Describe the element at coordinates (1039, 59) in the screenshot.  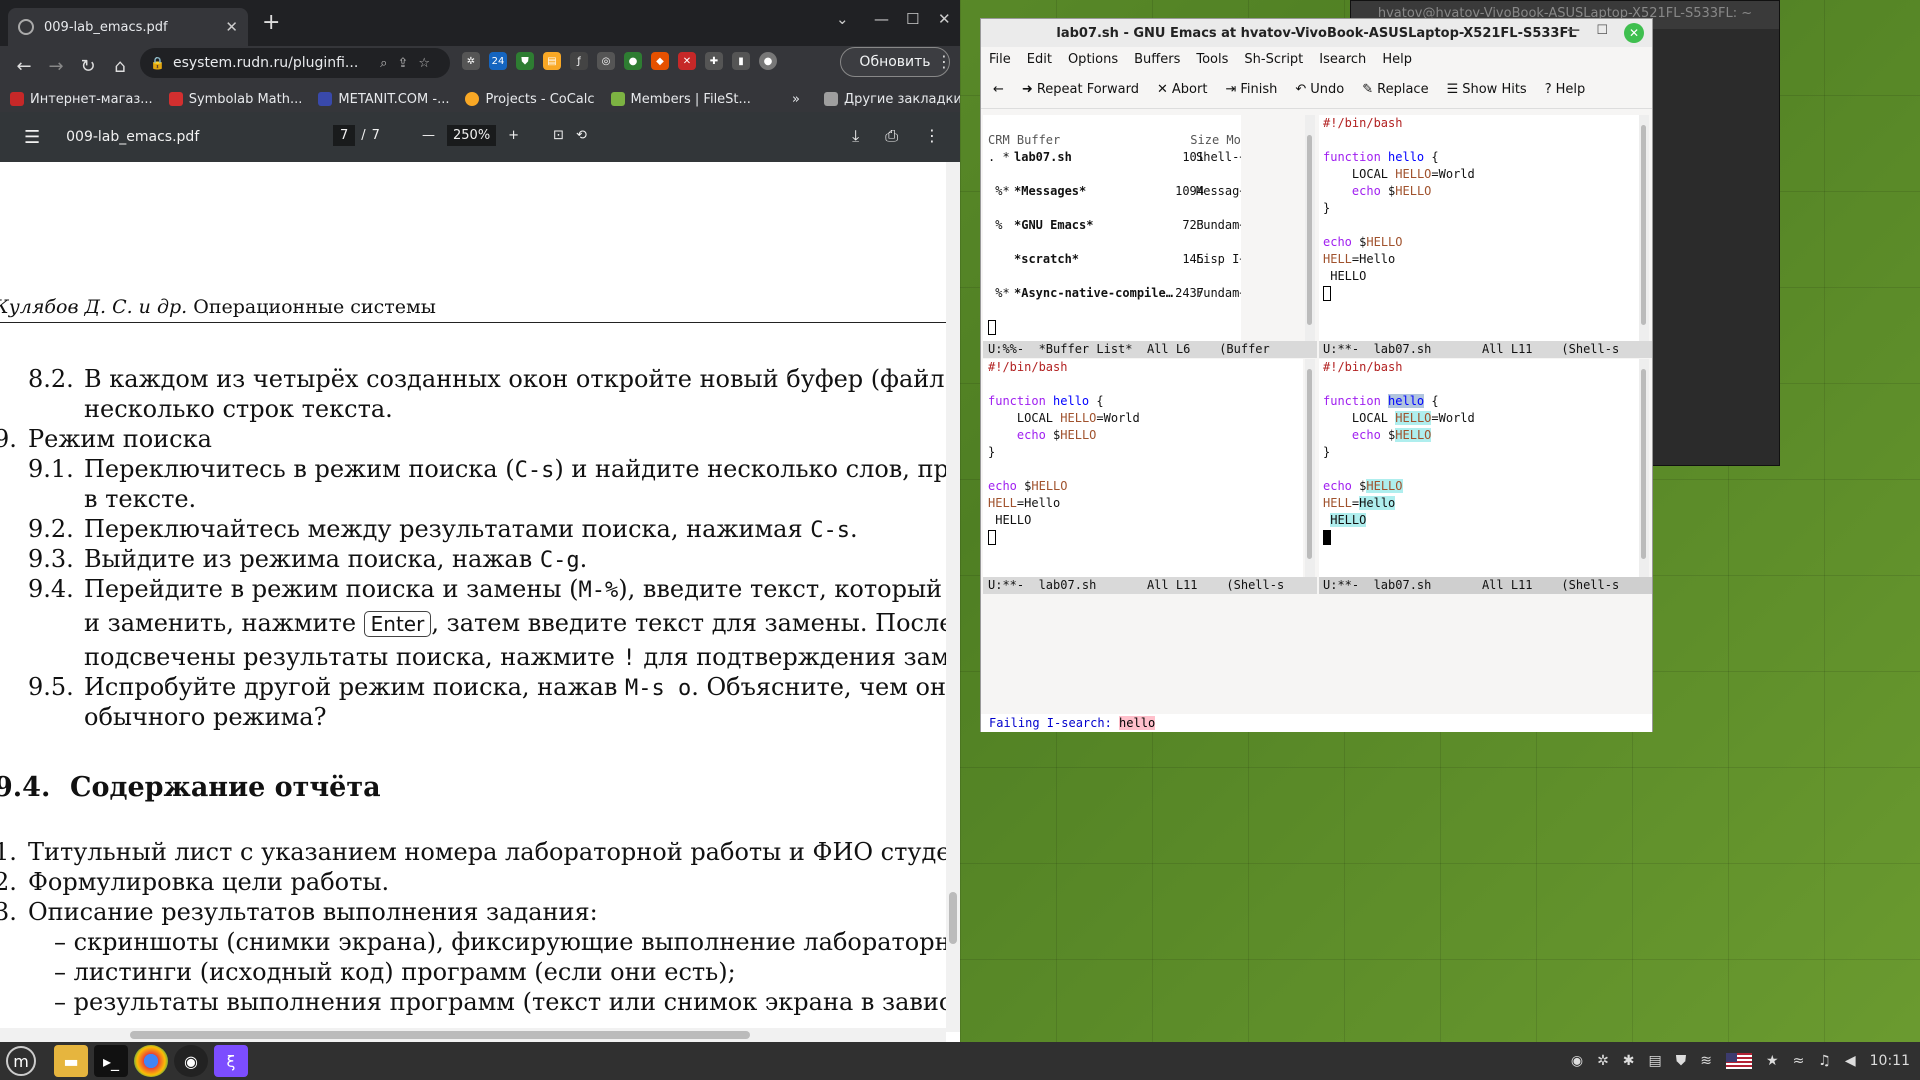
I see `menu-edit: Edit` at that location.